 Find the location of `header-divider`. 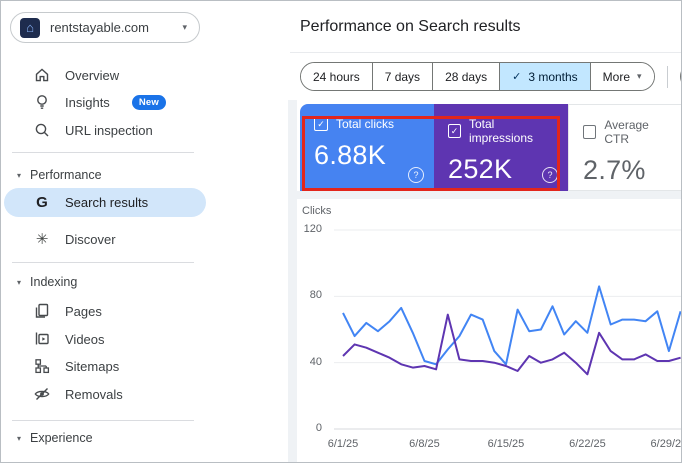

header-divider is located at coordinates (486, 52).